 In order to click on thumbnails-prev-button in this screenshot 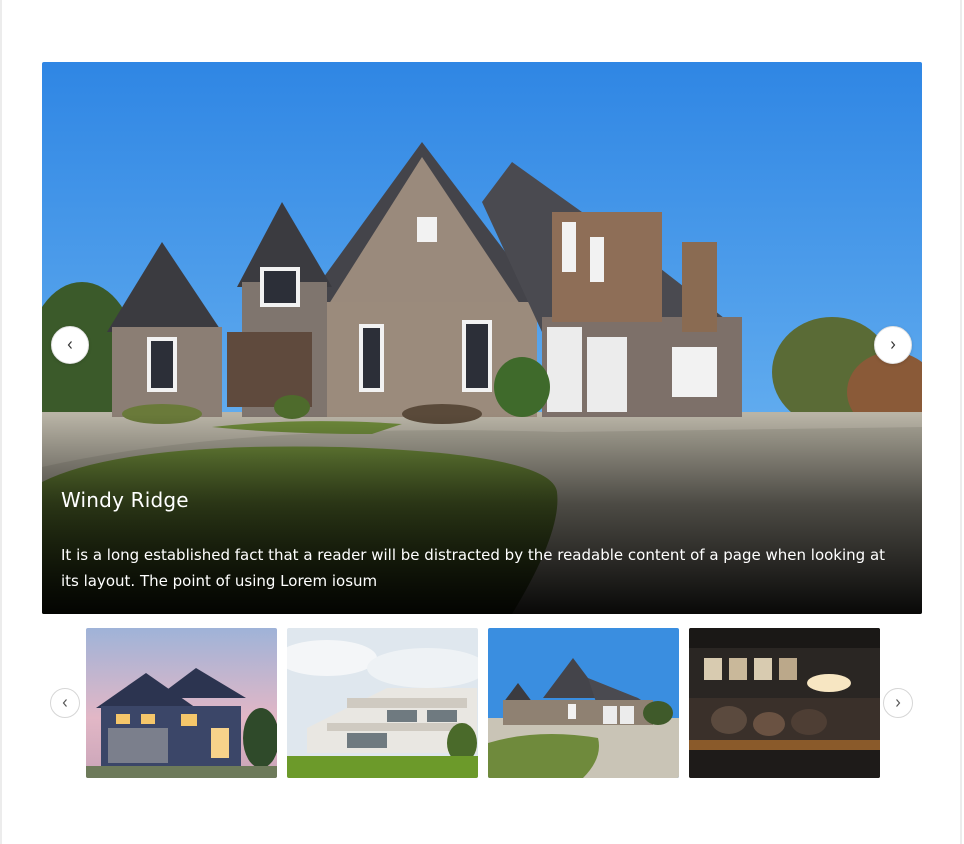, I will do `click(65, 703)`.